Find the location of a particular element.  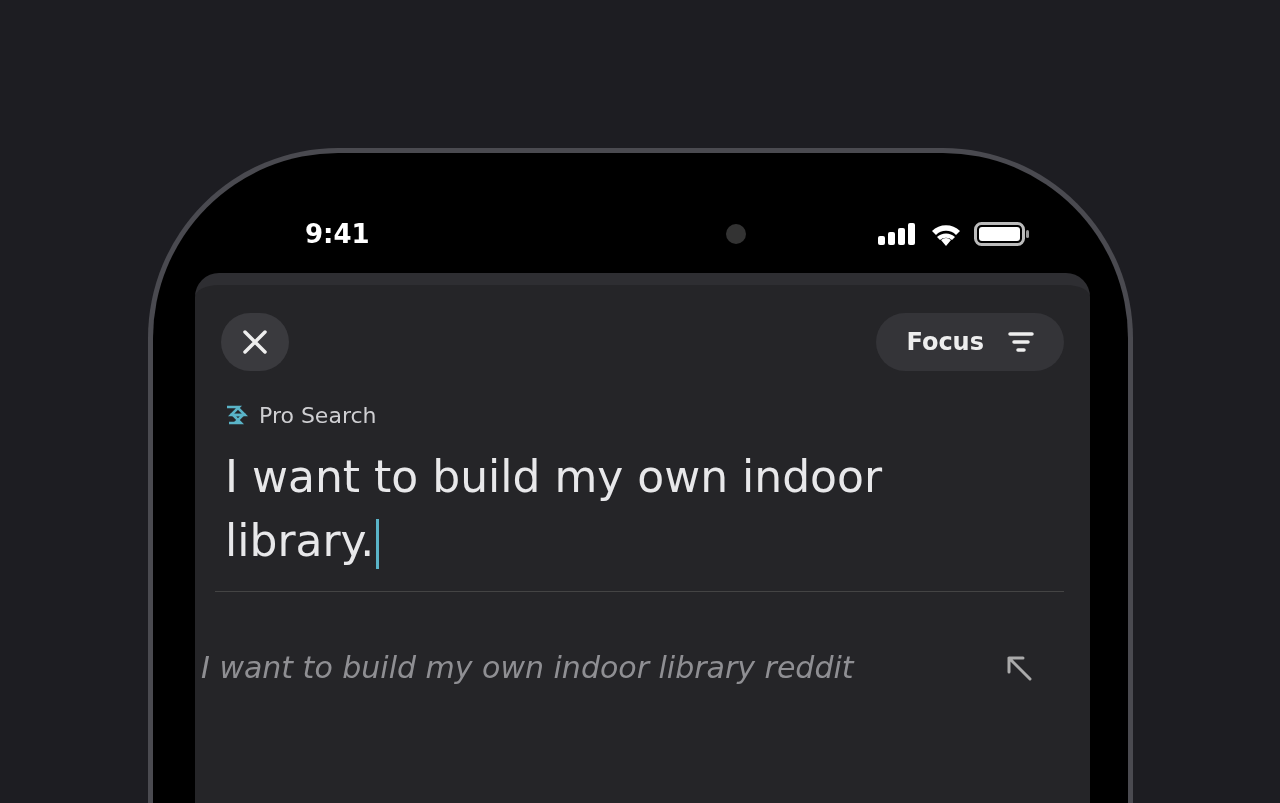

wifi-icon is located at coordinates (946, 234).